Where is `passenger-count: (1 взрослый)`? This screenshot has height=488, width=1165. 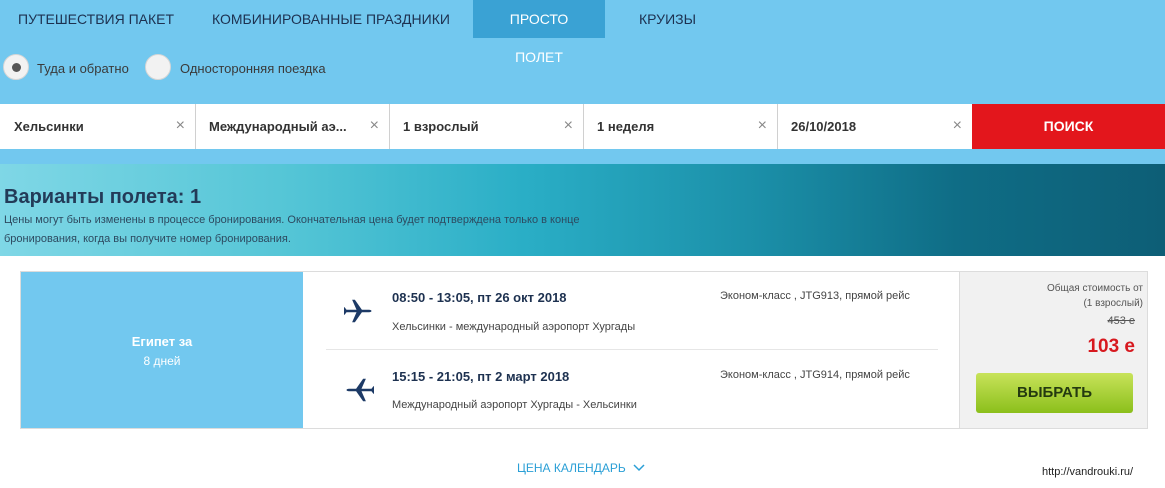 passenger-count: (1 взрослый) is located at coordinates (1113, 303).